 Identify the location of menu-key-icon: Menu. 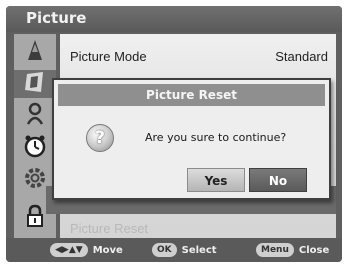
(275, 250).